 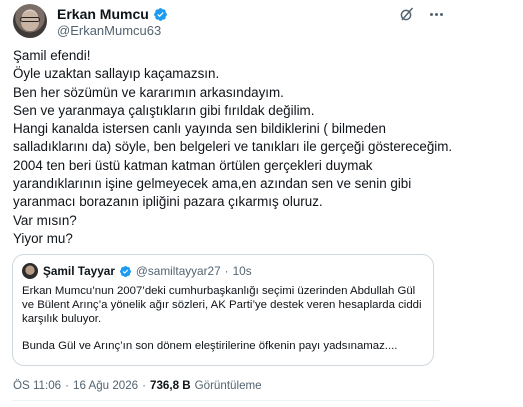 I want to click on tweet-line: Şamil efendi!, so click(x=52, y=55).